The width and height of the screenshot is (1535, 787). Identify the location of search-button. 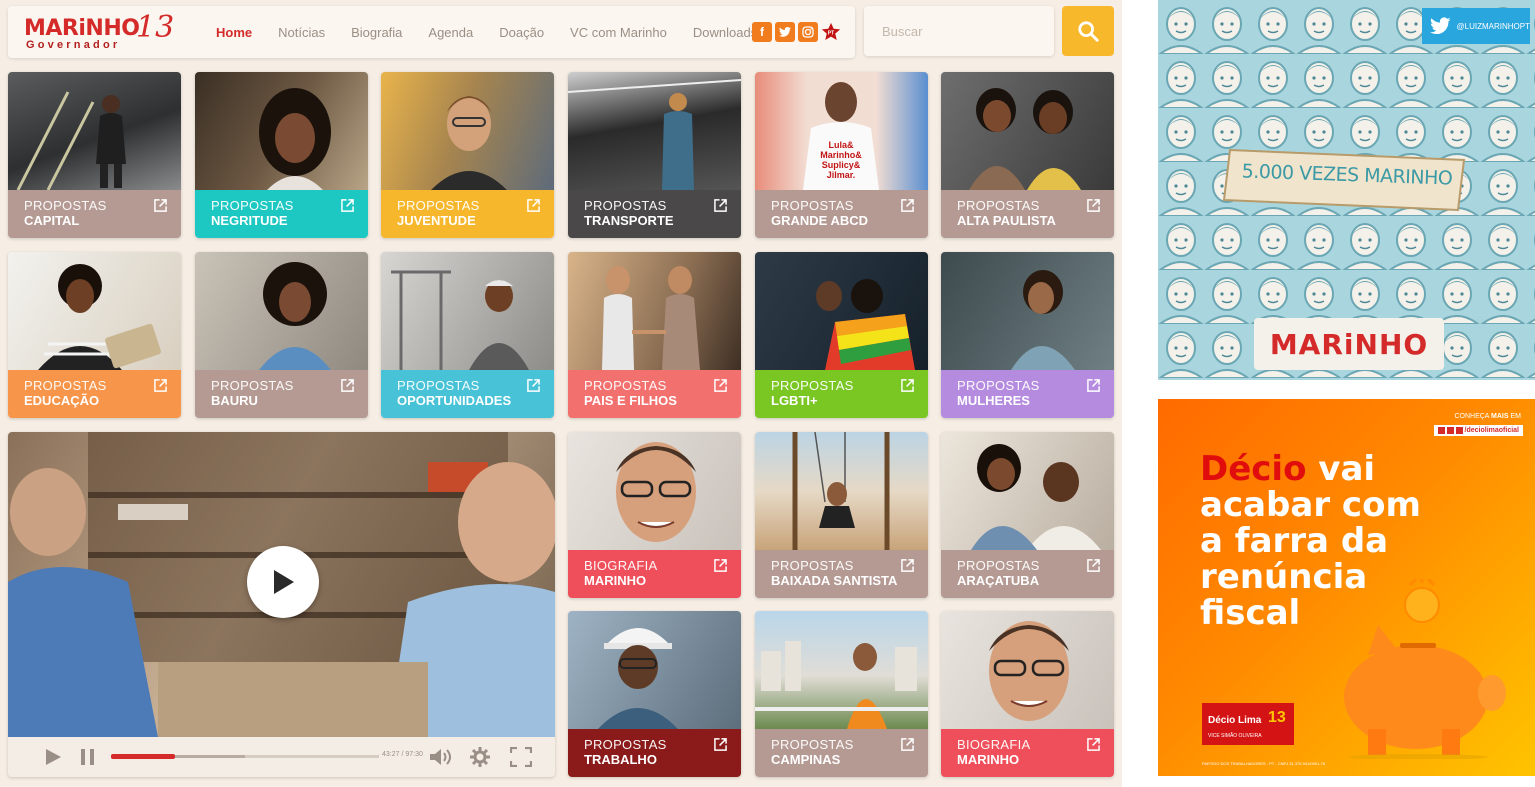
(1088, 31).